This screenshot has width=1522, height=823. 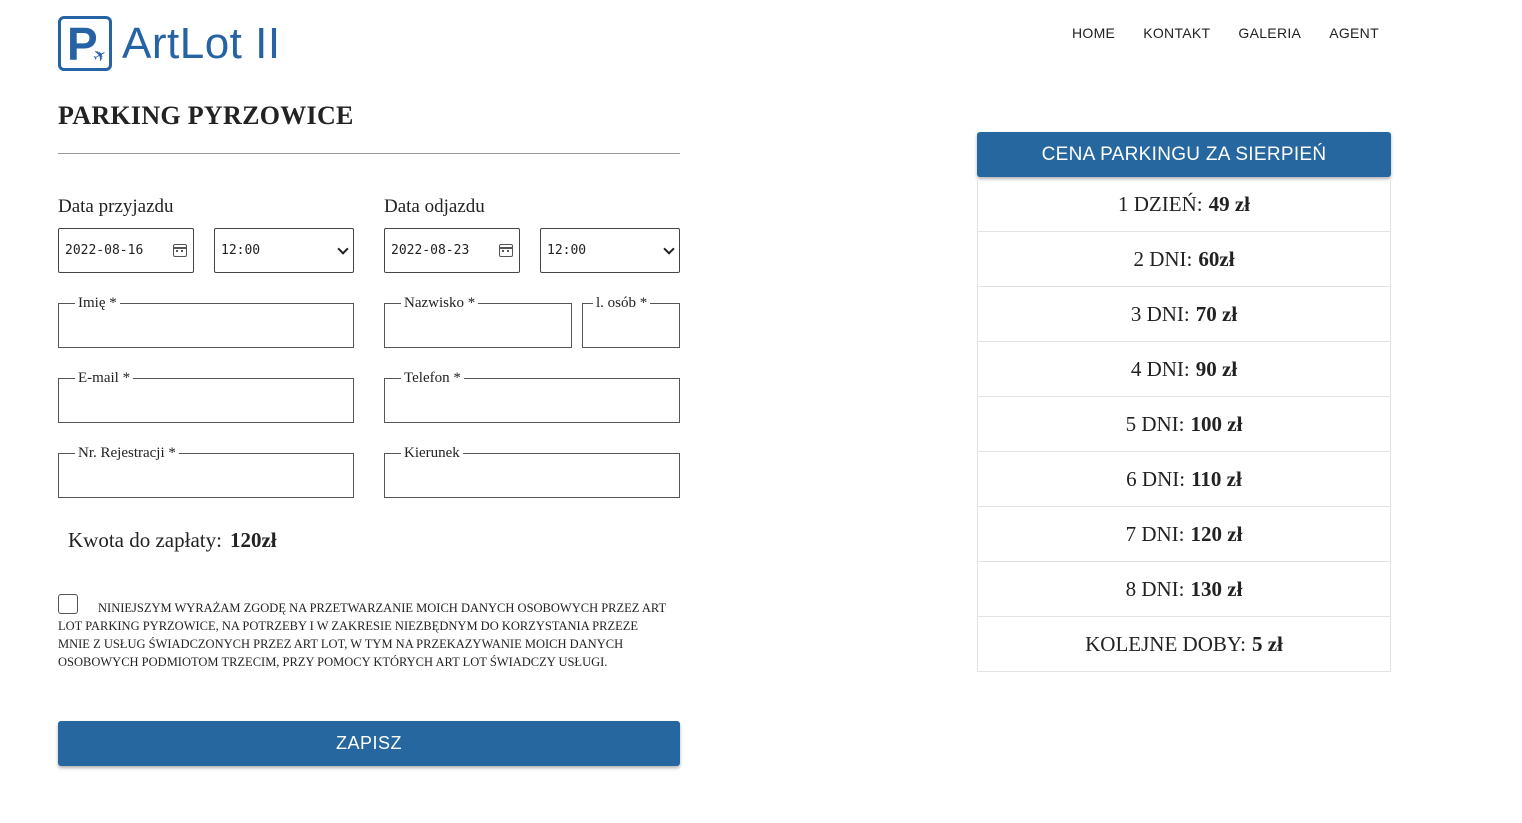 I want to click on nav-agent: AGENT, so click(x=1354, y=33).